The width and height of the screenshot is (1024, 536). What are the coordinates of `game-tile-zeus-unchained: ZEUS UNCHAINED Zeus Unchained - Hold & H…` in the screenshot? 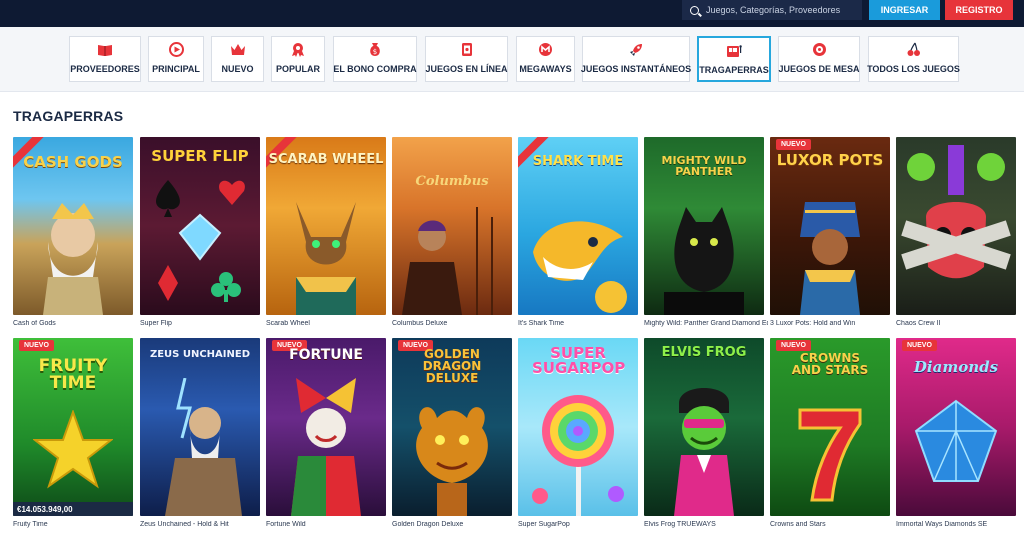 It's located at (200, 433).